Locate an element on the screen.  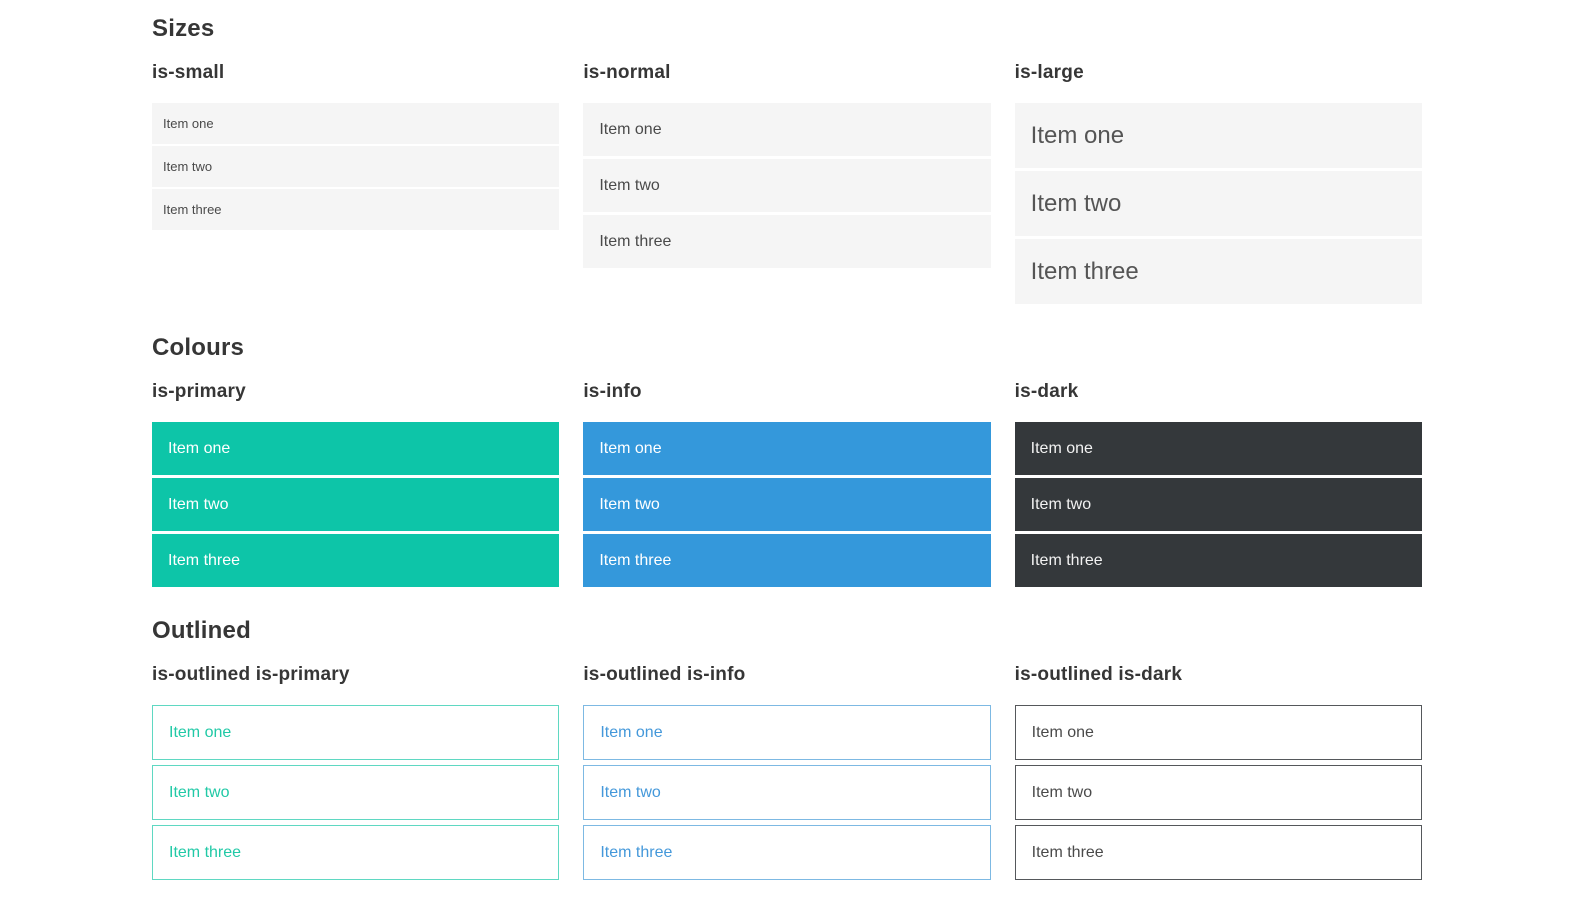
list-normal: Item one Item two Item three is located at coordinates (787, 185).